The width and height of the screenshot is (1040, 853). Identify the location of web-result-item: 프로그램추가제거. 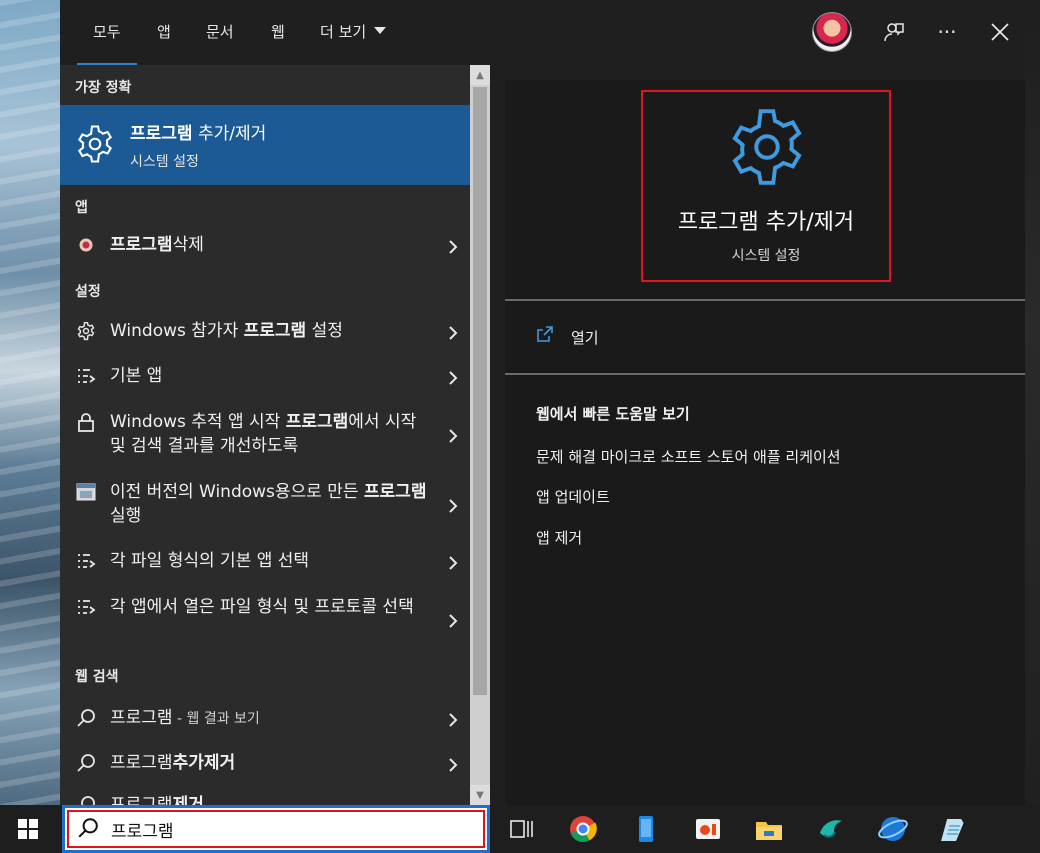
(265, 765).